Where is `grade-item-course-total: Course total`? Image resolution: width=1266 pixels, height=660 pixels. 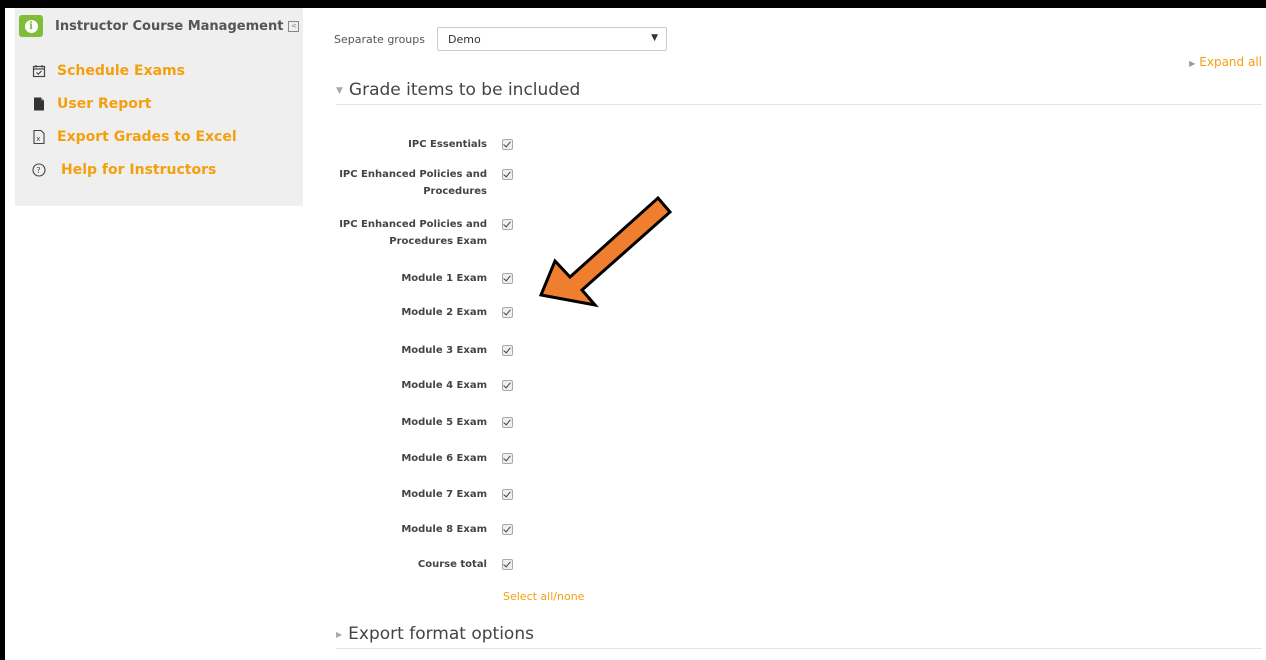 grade-item-course-total: Course total is located at coordinates (480, 564).